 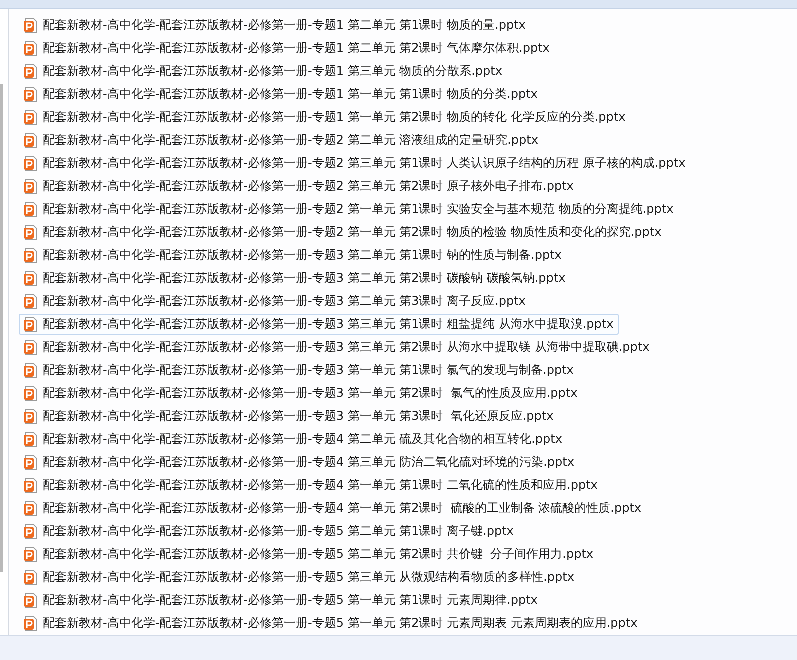 I want to click on file-item: 配套新教材-高中化学-配套江苏版教材-必修第一册-专题5 第一单元 第1课时 元素周期律.pptx, so click(x=281, y=600).